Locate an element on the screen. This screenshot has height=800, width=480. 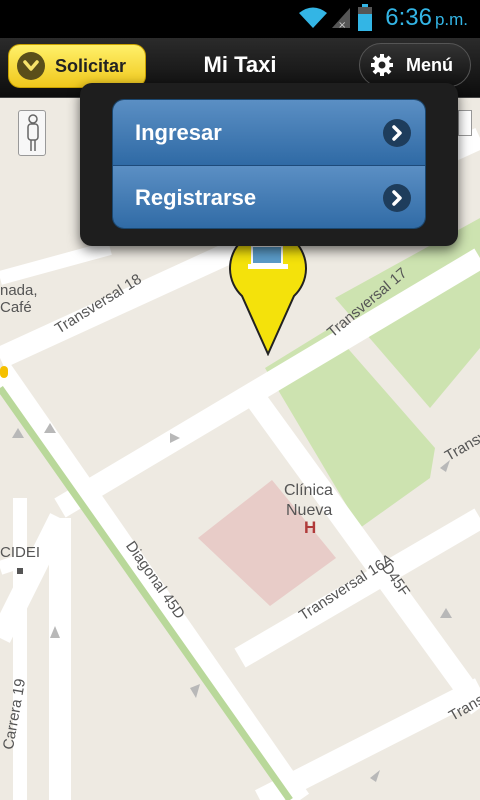
menu-button: Menú is located at coordinates (415, 65).